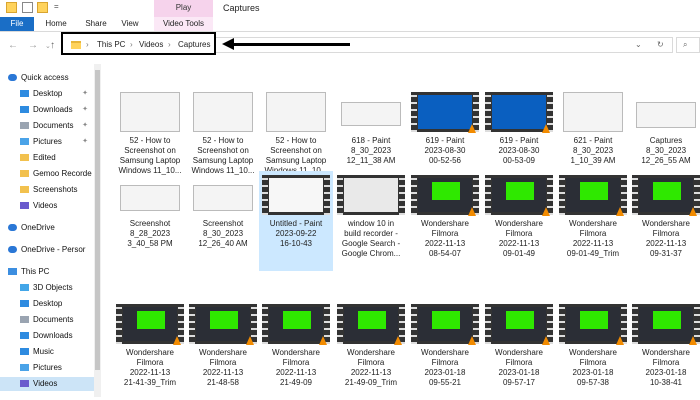  I want to click on file-name-line: Screenshot on, so click(150, 150).